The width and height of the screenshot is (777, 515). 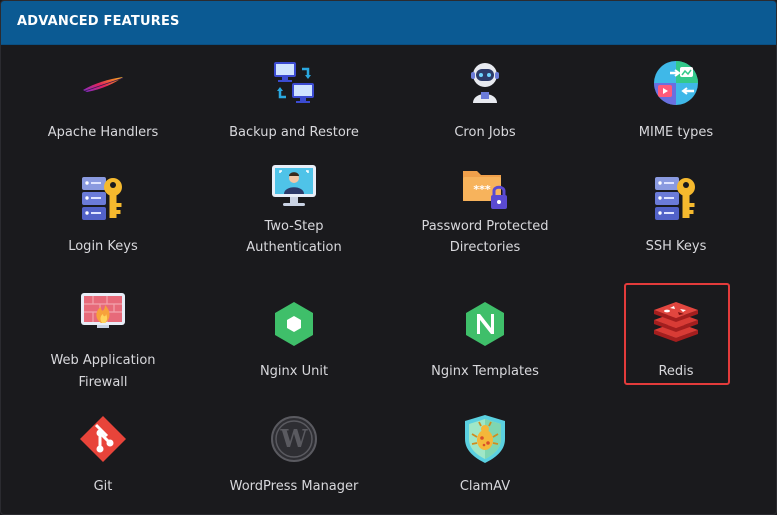 I want to click on apache-handlers-tile: Apache Handlers, so click(x=103, y=112).